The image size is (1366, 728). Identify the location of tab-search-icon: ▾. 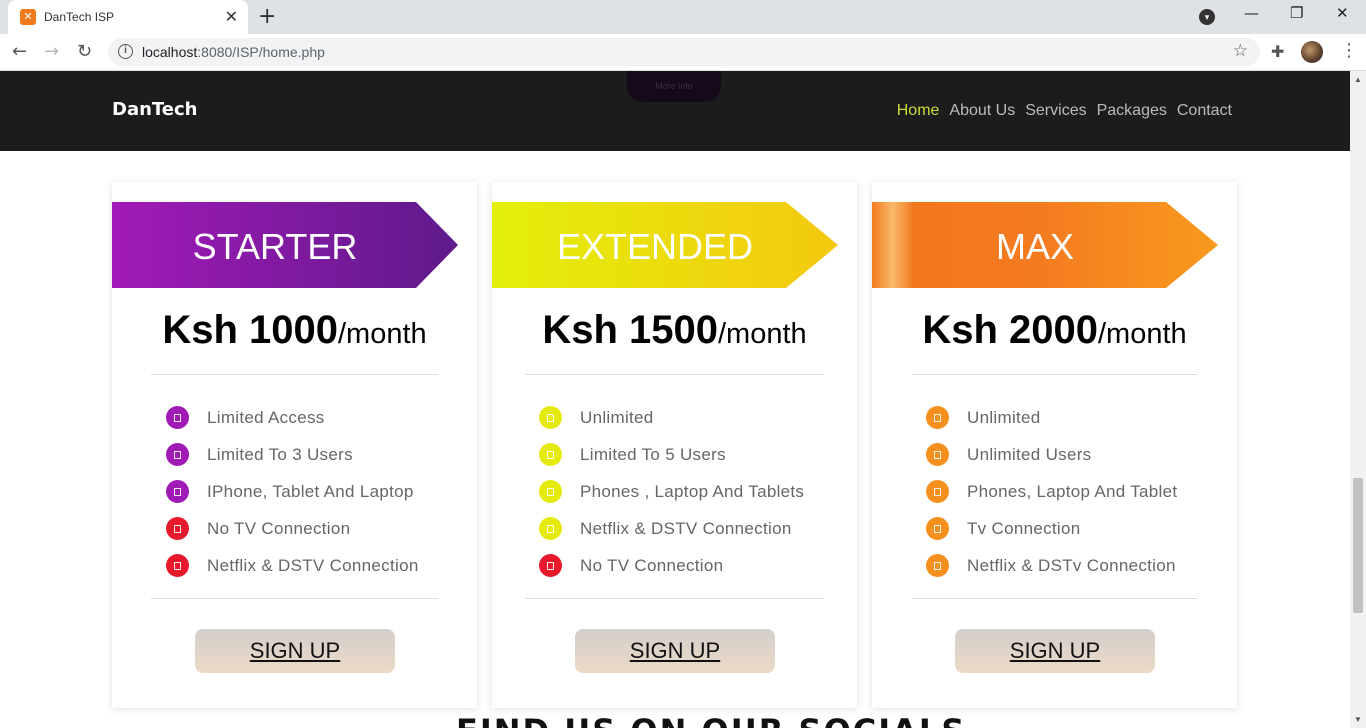
(1207, 17).